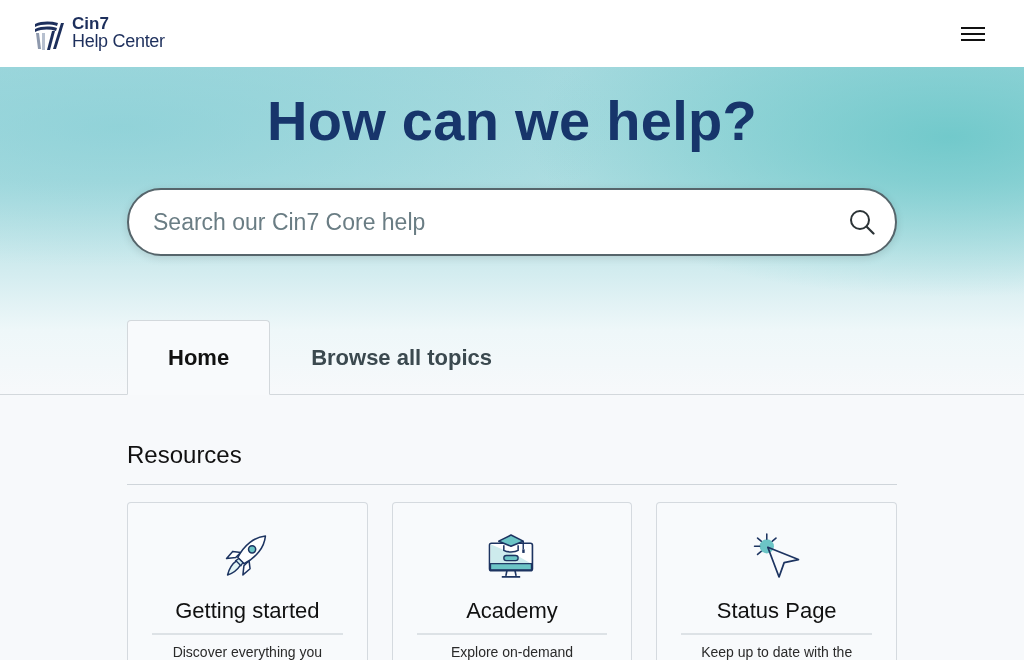  What do you see at coordinates (776, 556) in the screenshot?
I see `cursor-icon` at bounding box center [776, 556].